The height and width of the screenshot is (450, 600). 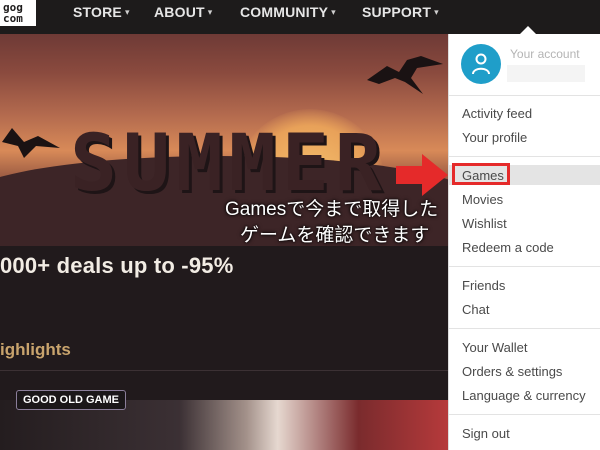 I want to click on highlights-divider, so click(x=224, y=370).